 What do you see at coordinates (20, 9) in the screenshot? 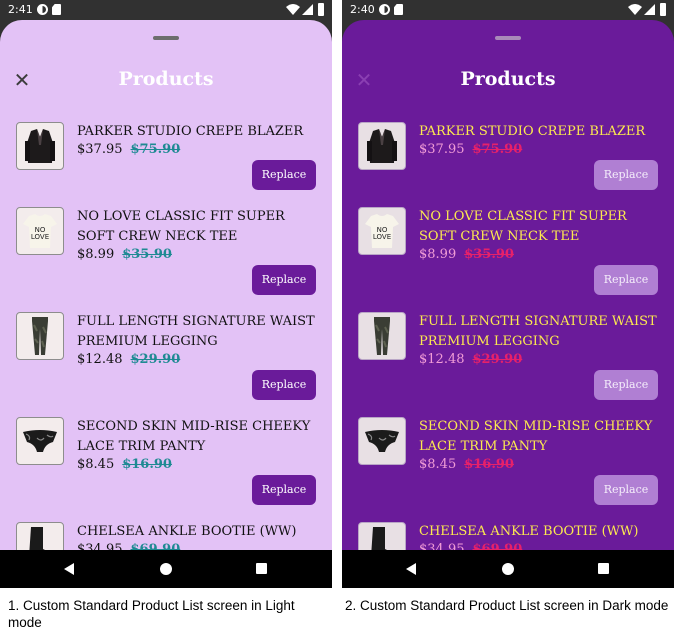
I see `status-time: 2:41` at bounding box center [20, 9].